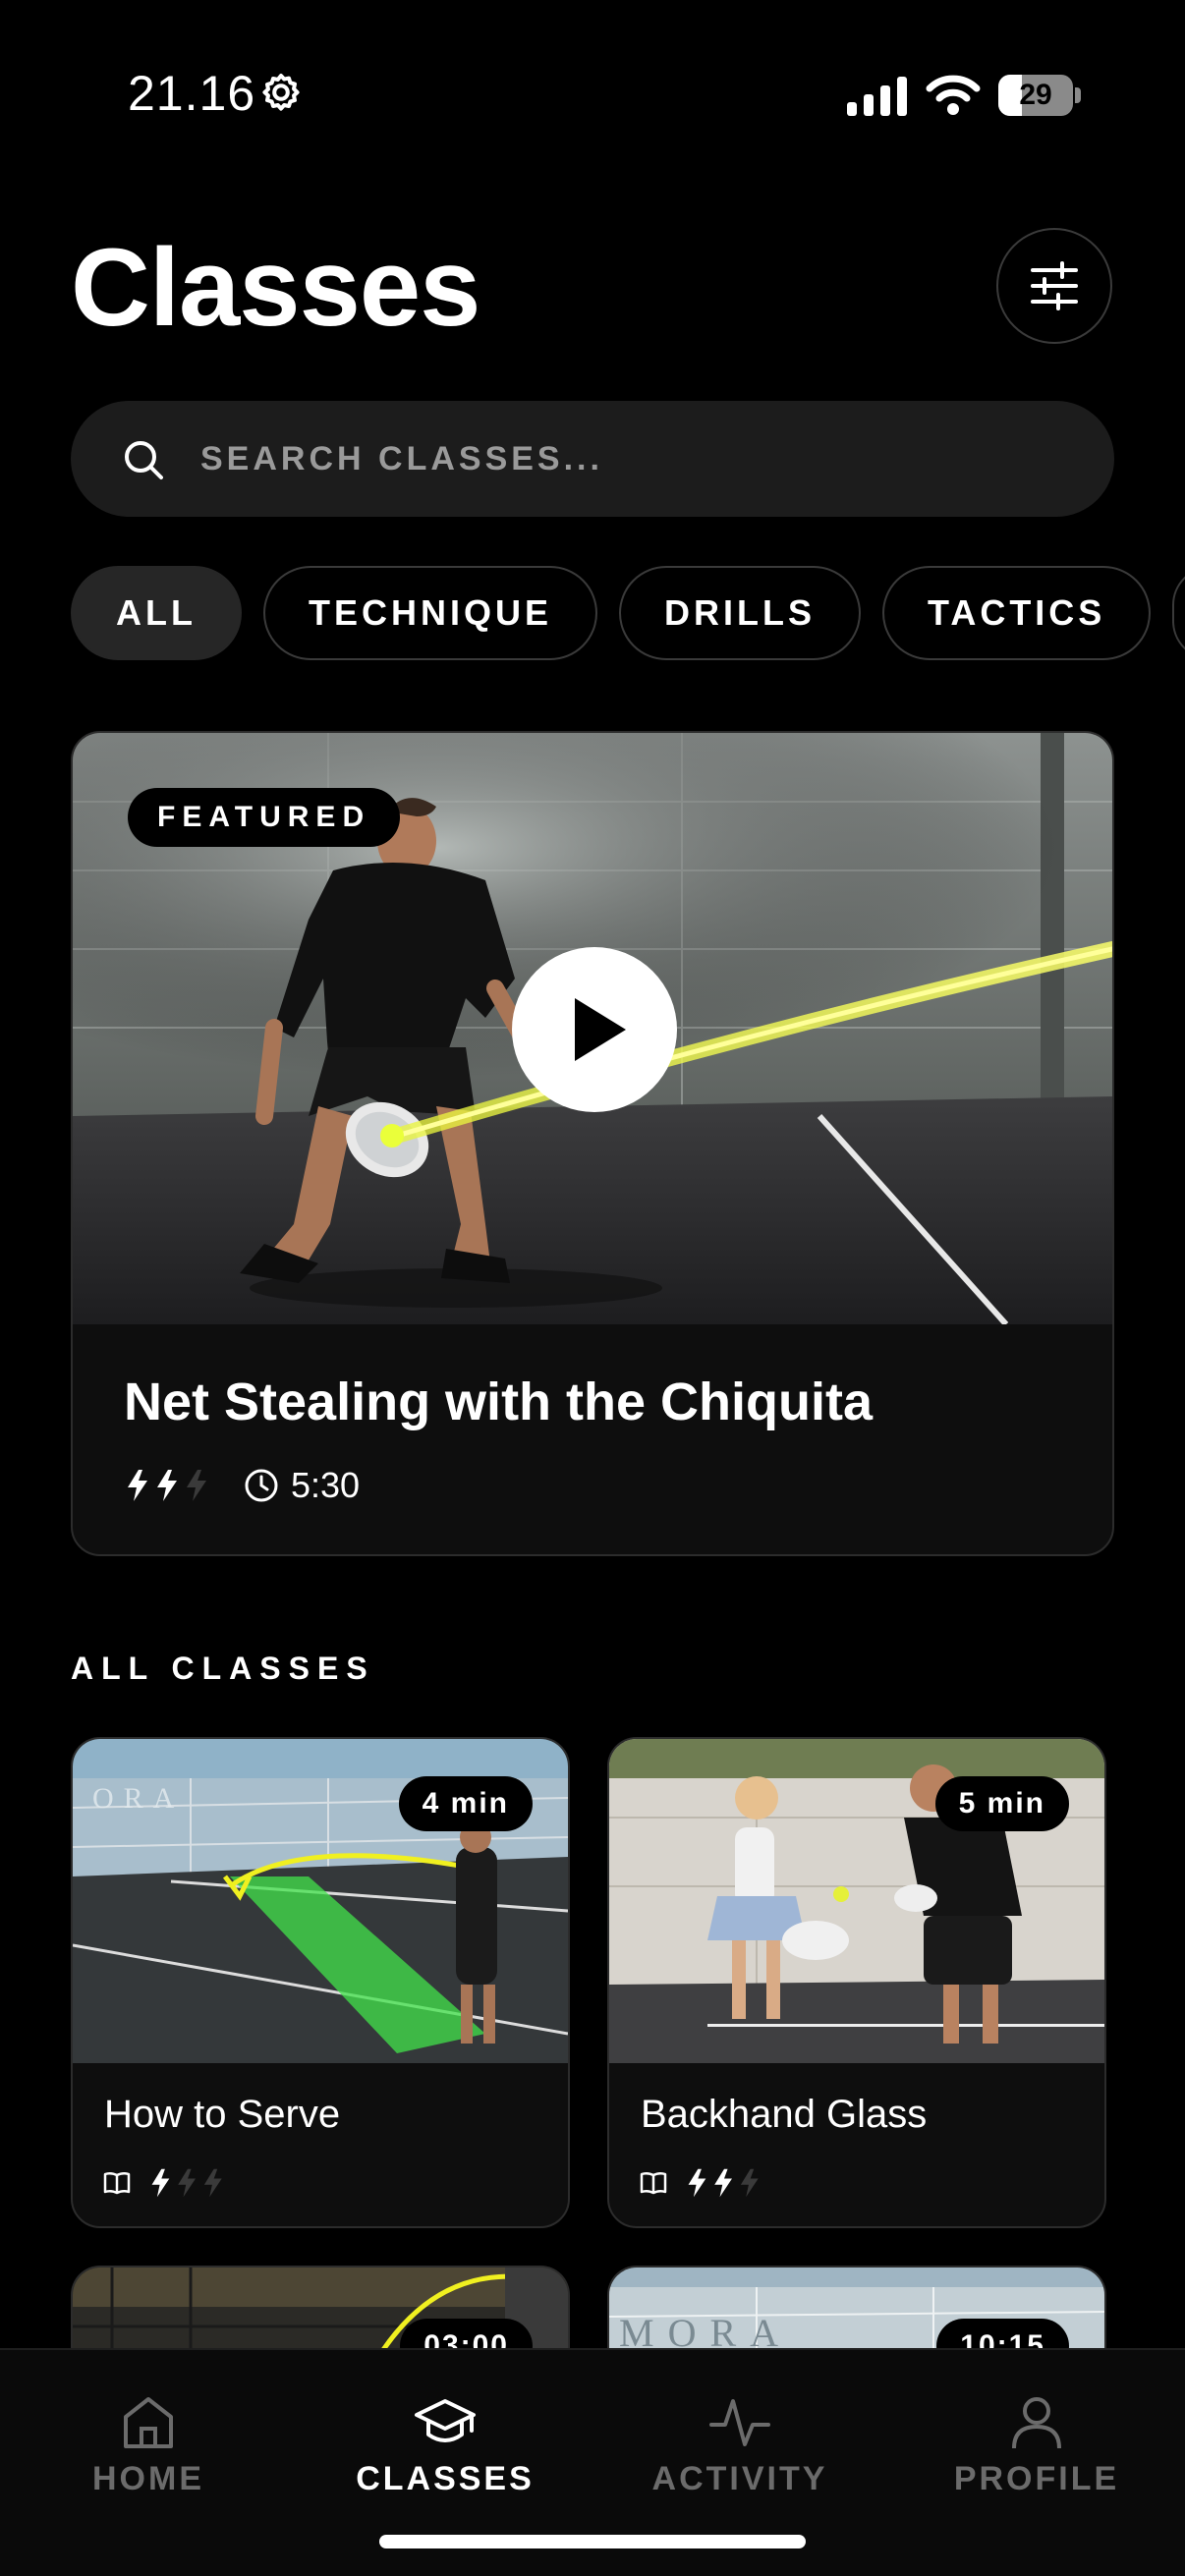 The image size is (1185, 2576). I want to click on tab-home: HOME, so click(149, 2438).